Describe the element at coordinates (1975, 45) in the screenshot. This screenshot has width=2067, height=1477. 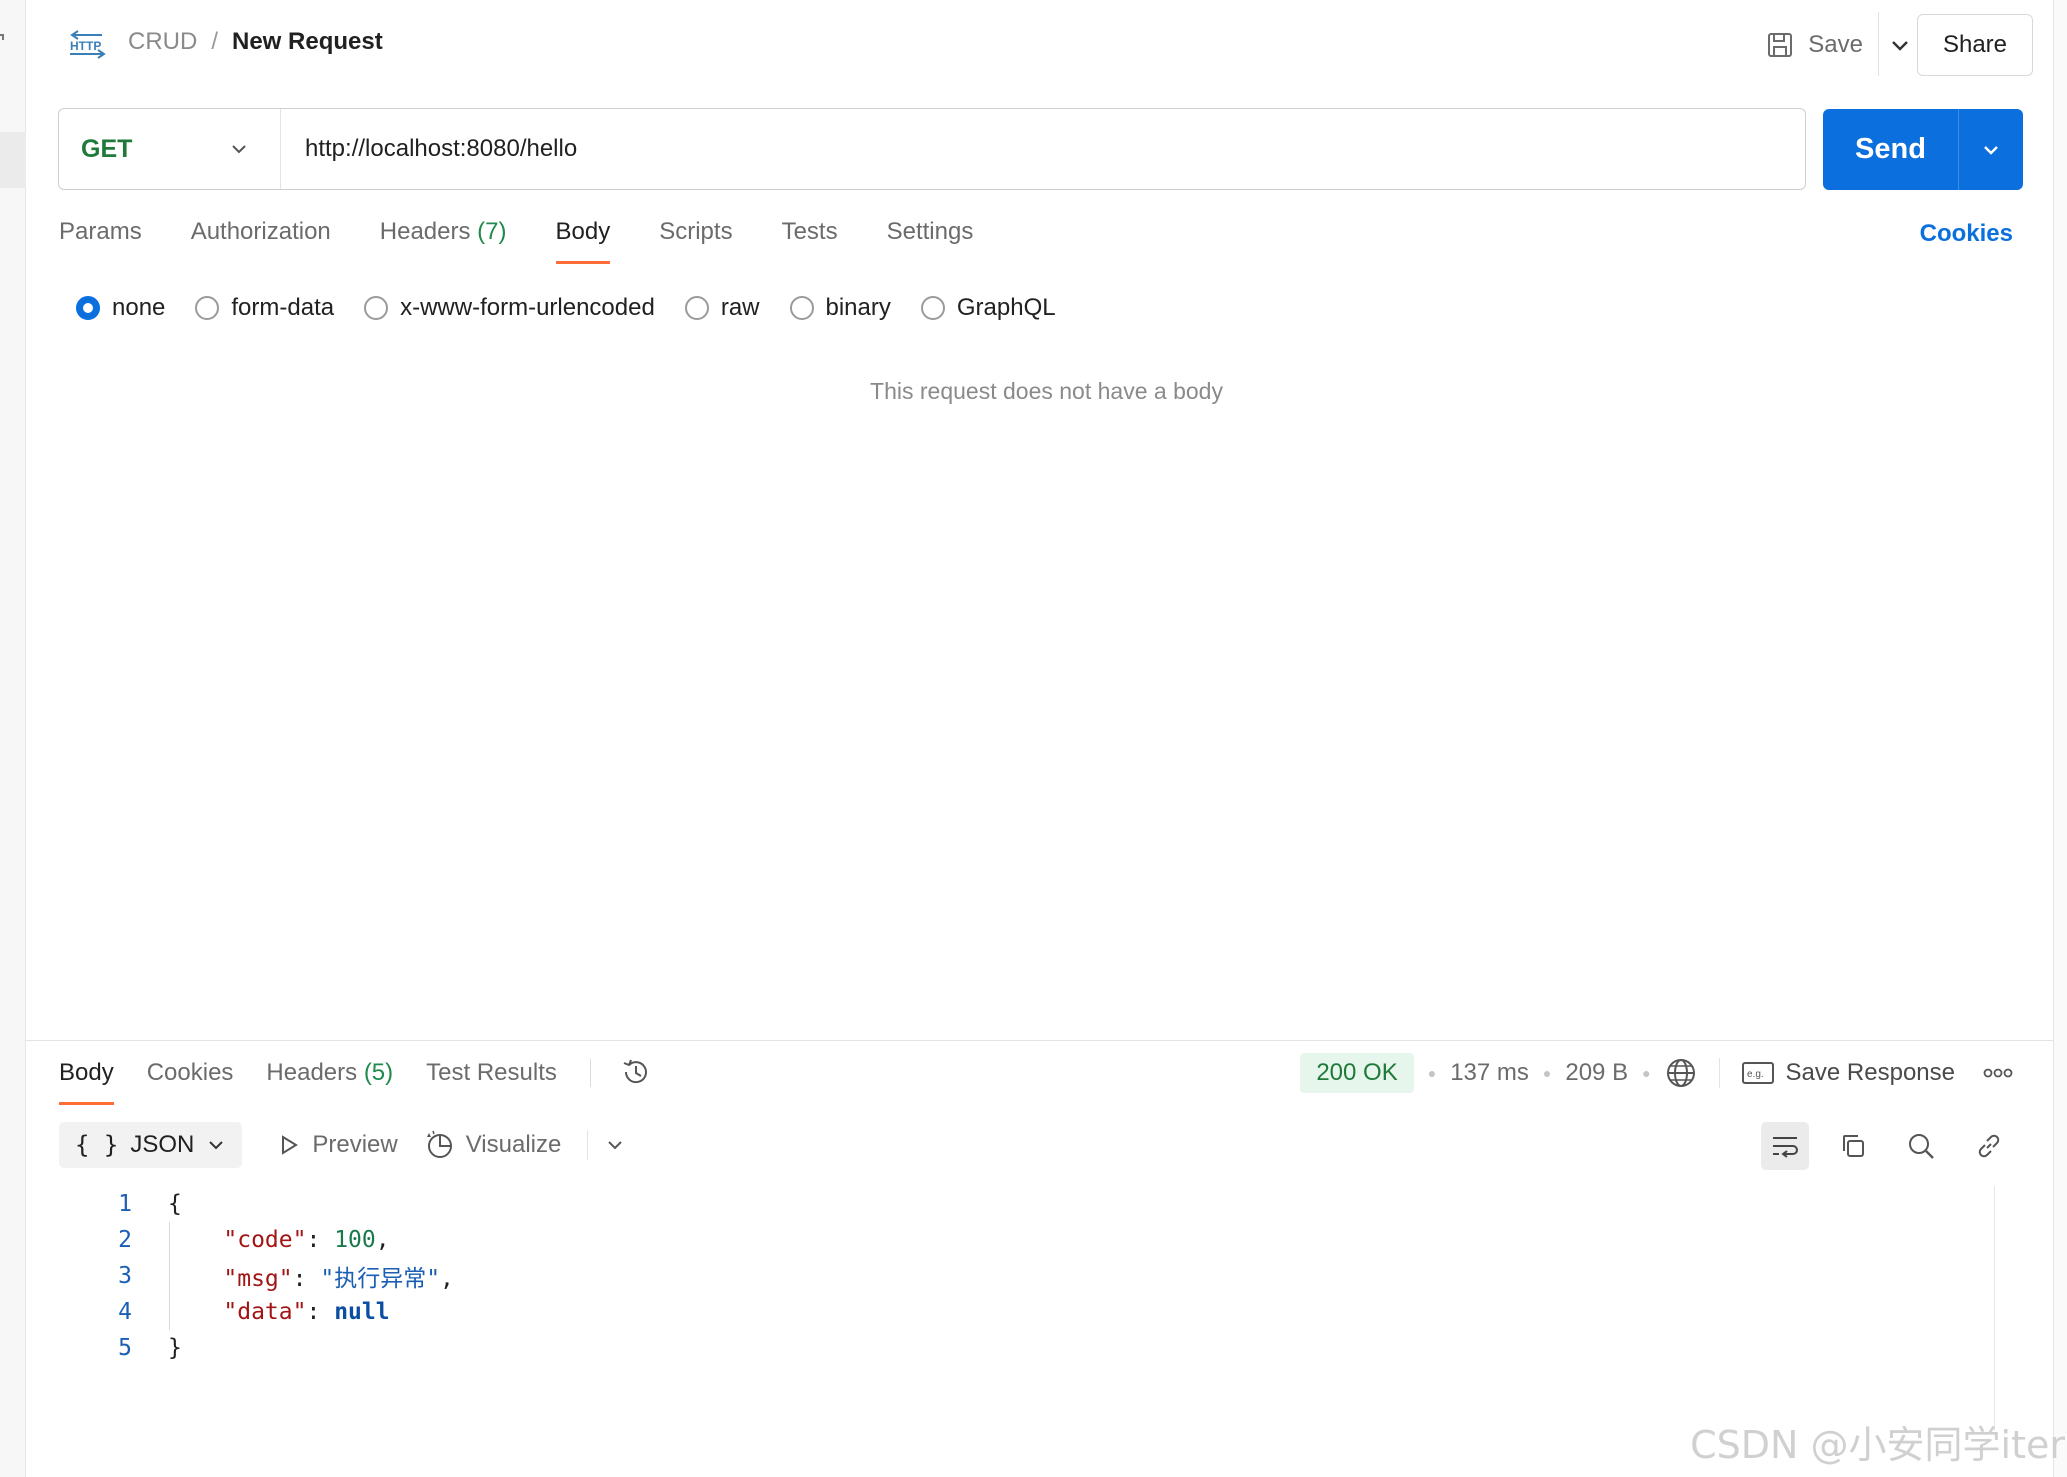
I see `share-button: Share` at that location.